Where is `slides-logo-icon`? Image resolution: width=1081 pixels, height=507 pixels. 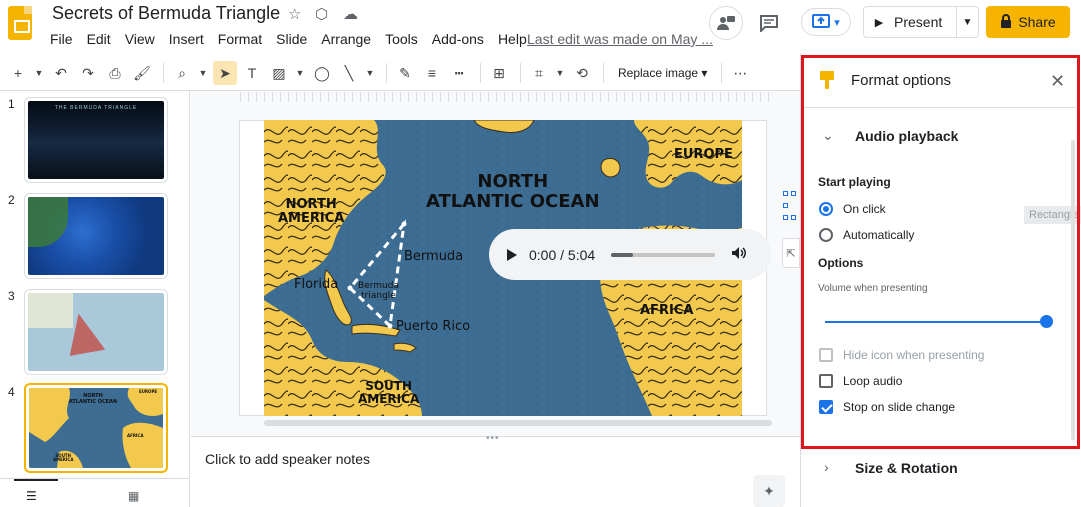 slides-logo-icon is located at coordinates (20, 23).